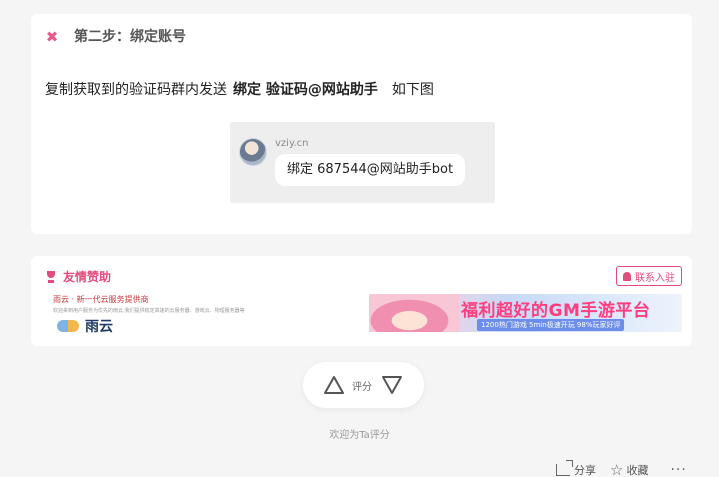 The image size is (719, 477). Describe the element at coordinates (617, 469) in the screenshot. I see `star-icon: ☆` at that location.